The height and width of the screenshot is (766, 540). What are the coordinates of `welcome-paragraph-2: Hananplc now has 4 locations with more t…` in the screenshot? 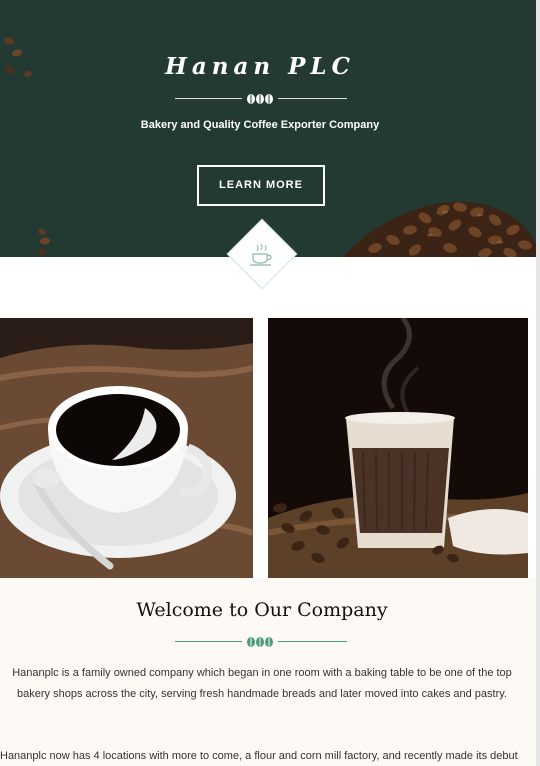 It's located at (259, 756).